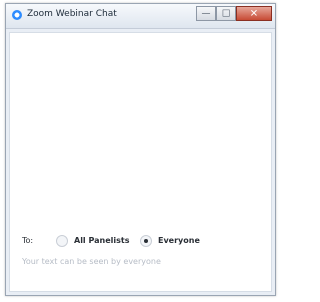 This screenshot has height=302, width=320. Describe the element at coordinates (146, 241) in the screenshot. I see `radio-everyone` at that location.